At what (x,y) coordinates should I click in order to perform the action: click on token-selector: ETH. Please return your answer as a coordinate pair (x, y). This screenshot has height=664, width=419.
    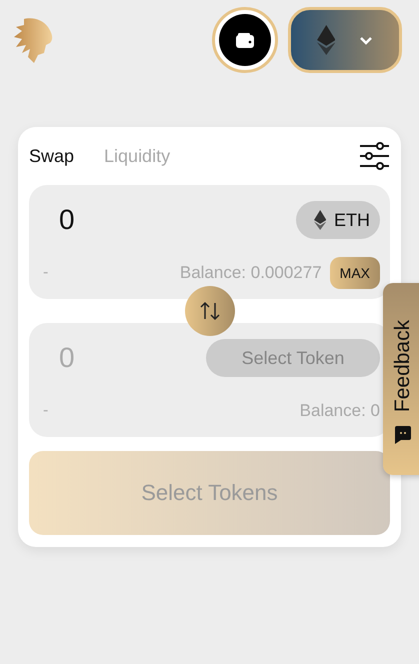
    Looking at the image, I should click on (338, 220).